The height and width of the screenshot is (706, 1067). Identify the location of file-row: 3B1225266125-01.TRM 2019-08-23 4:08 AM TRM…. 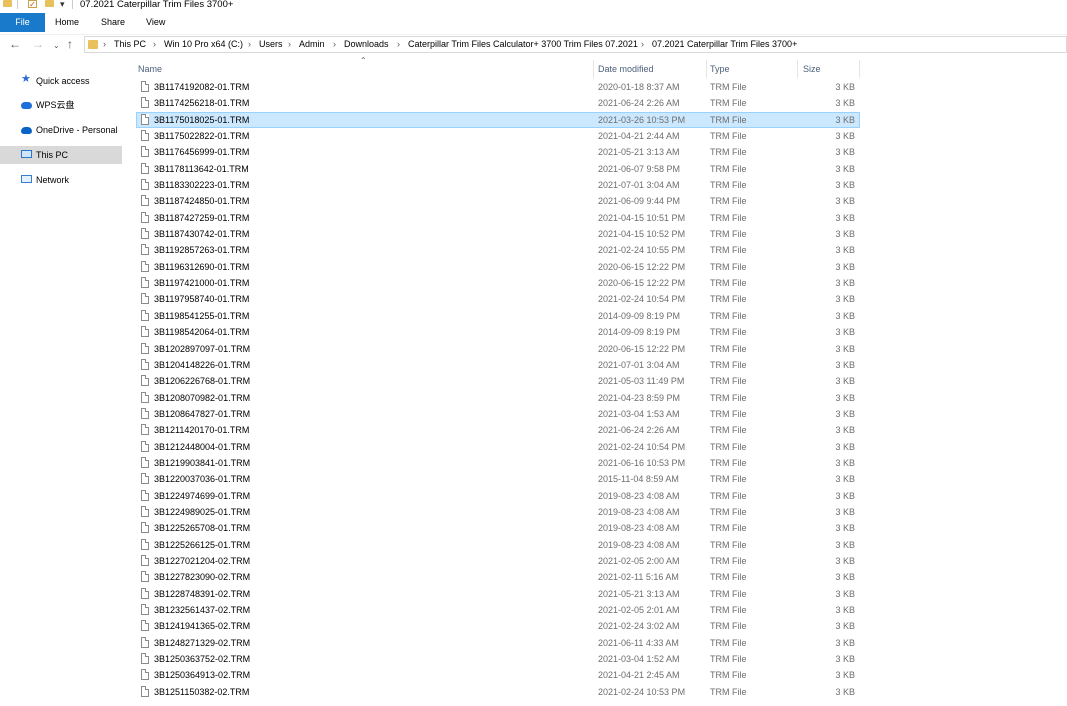
(498, 545).